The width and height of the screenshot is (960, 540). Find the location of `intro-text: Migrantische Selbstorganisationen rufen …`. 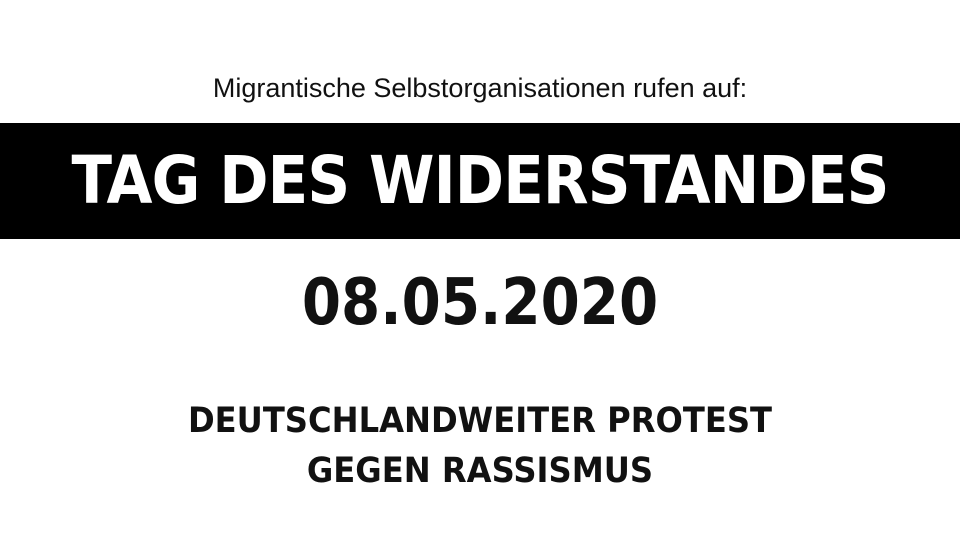

intro-text: Migrantische Selbstorganisationen rufen … is located at coordinates (480, 88).